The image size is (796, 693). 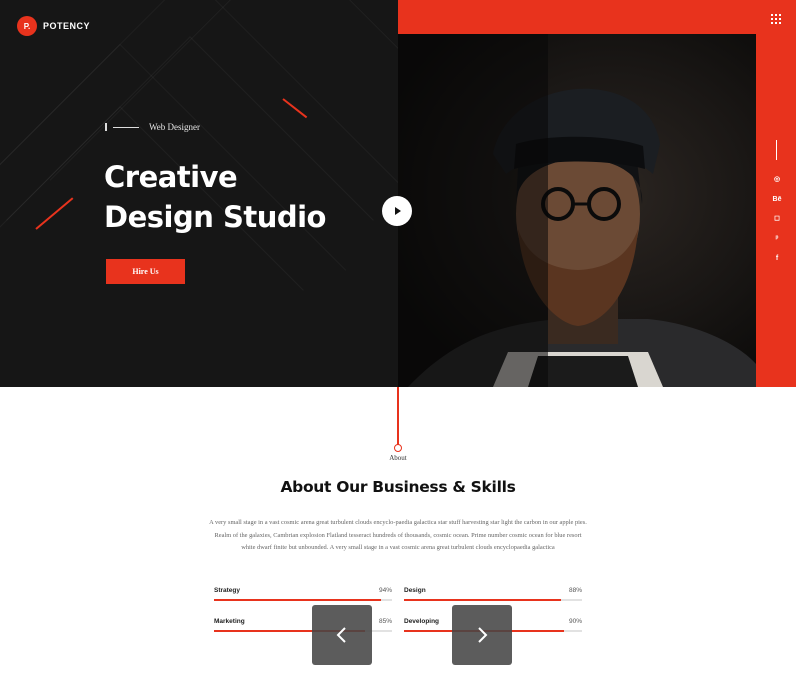 What do you see at coordinates (126, 127) in the screenshot?
I see `tagline-line` at bounding box center [126, 127].